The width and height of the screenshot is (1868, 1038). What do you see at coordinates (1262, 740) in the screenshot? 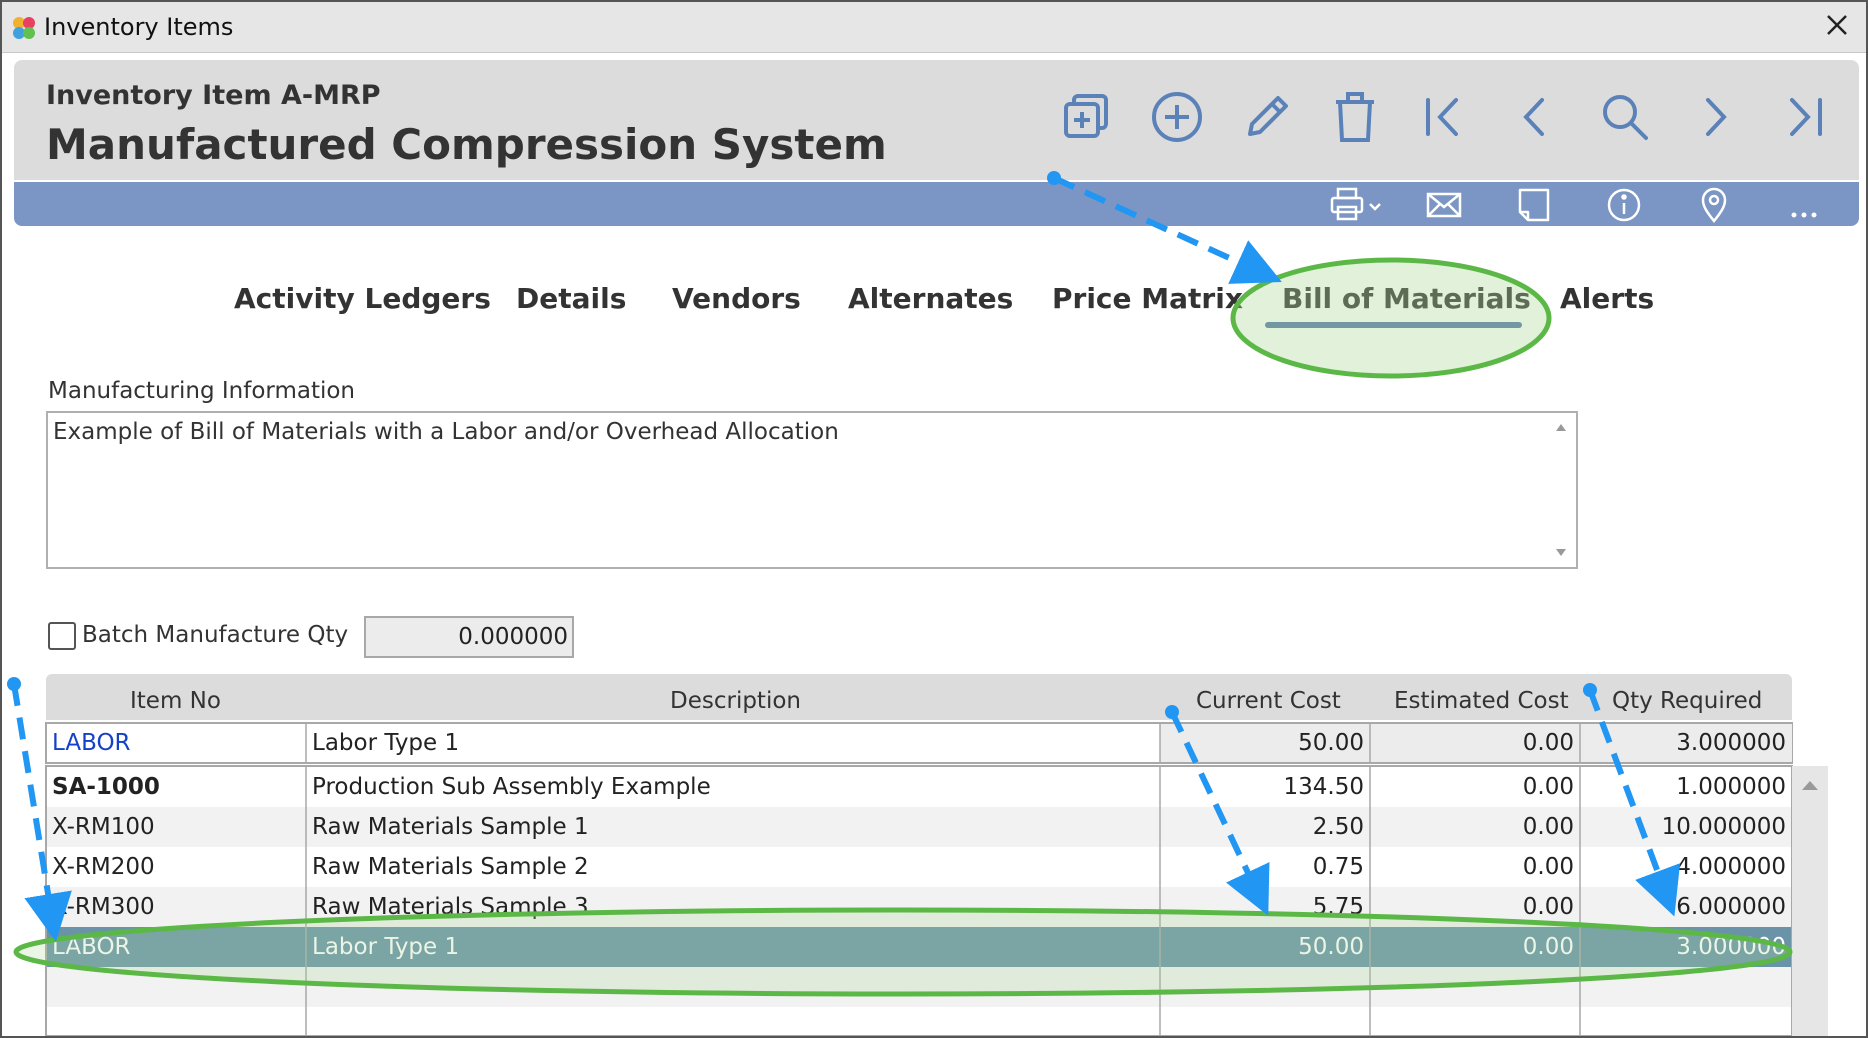
I see `entry-current-cost: 50.00` at bounding box center [1262, 740].